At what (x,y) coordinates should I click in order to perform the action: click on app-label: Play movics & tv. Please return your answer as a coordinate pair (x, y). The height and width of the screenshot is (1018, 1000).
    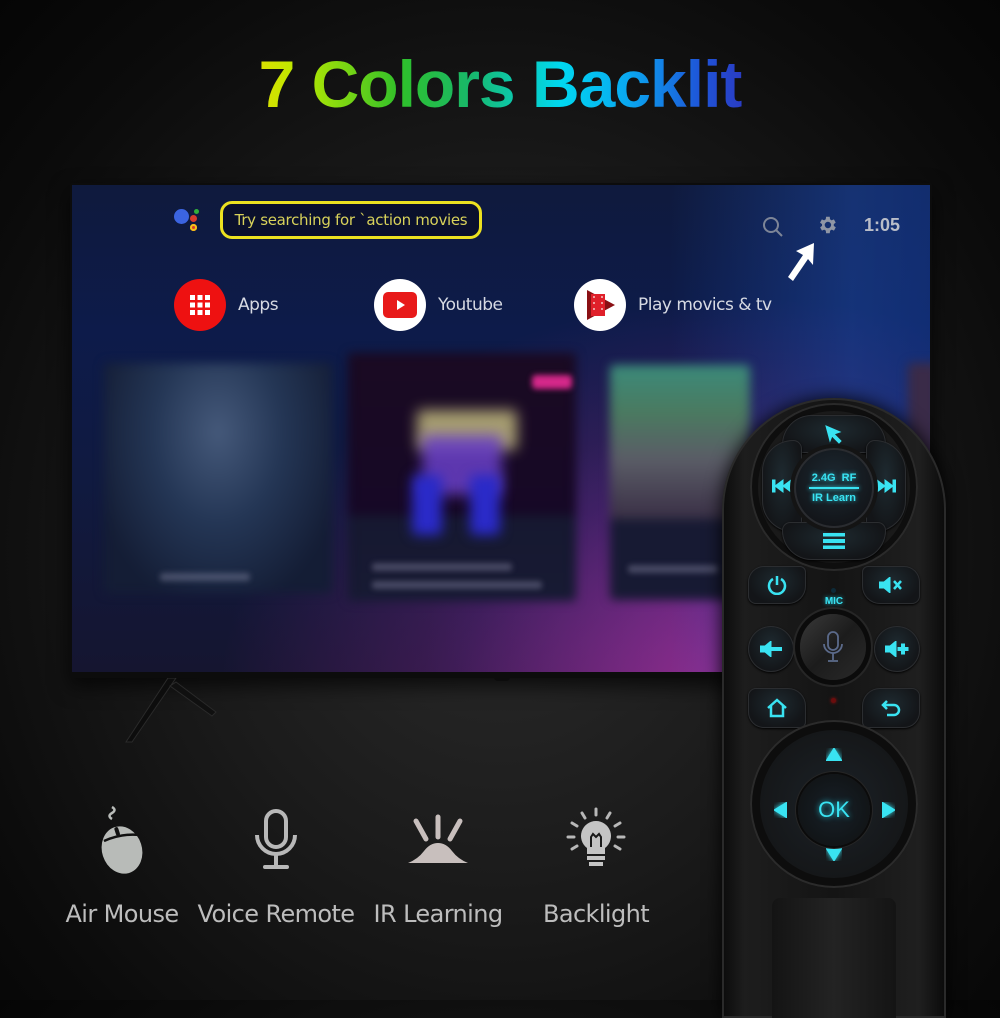
    Looking at the image, I should click on (705, 305).